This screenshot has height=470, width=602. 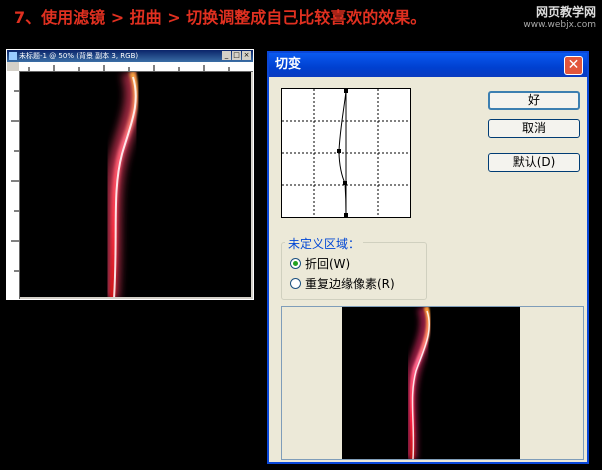 What do you see at coordinates (345, 183) in the screenshot?
I see `curve-point-low` at bounding box center [345, 183].